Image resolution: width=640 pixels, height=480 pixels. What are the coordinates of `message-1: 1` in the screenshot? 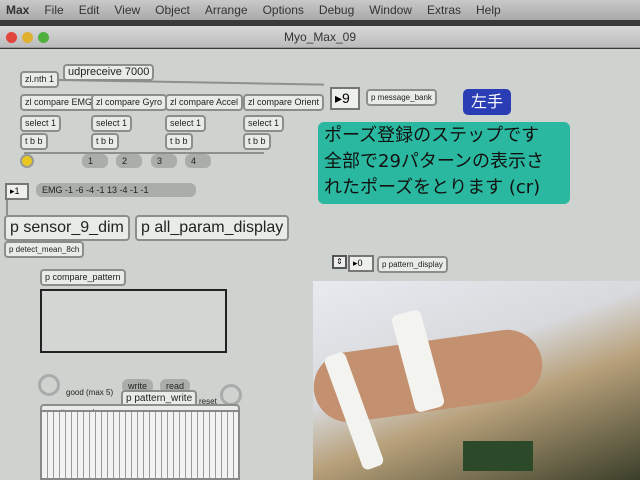 It's located at (95, 161).